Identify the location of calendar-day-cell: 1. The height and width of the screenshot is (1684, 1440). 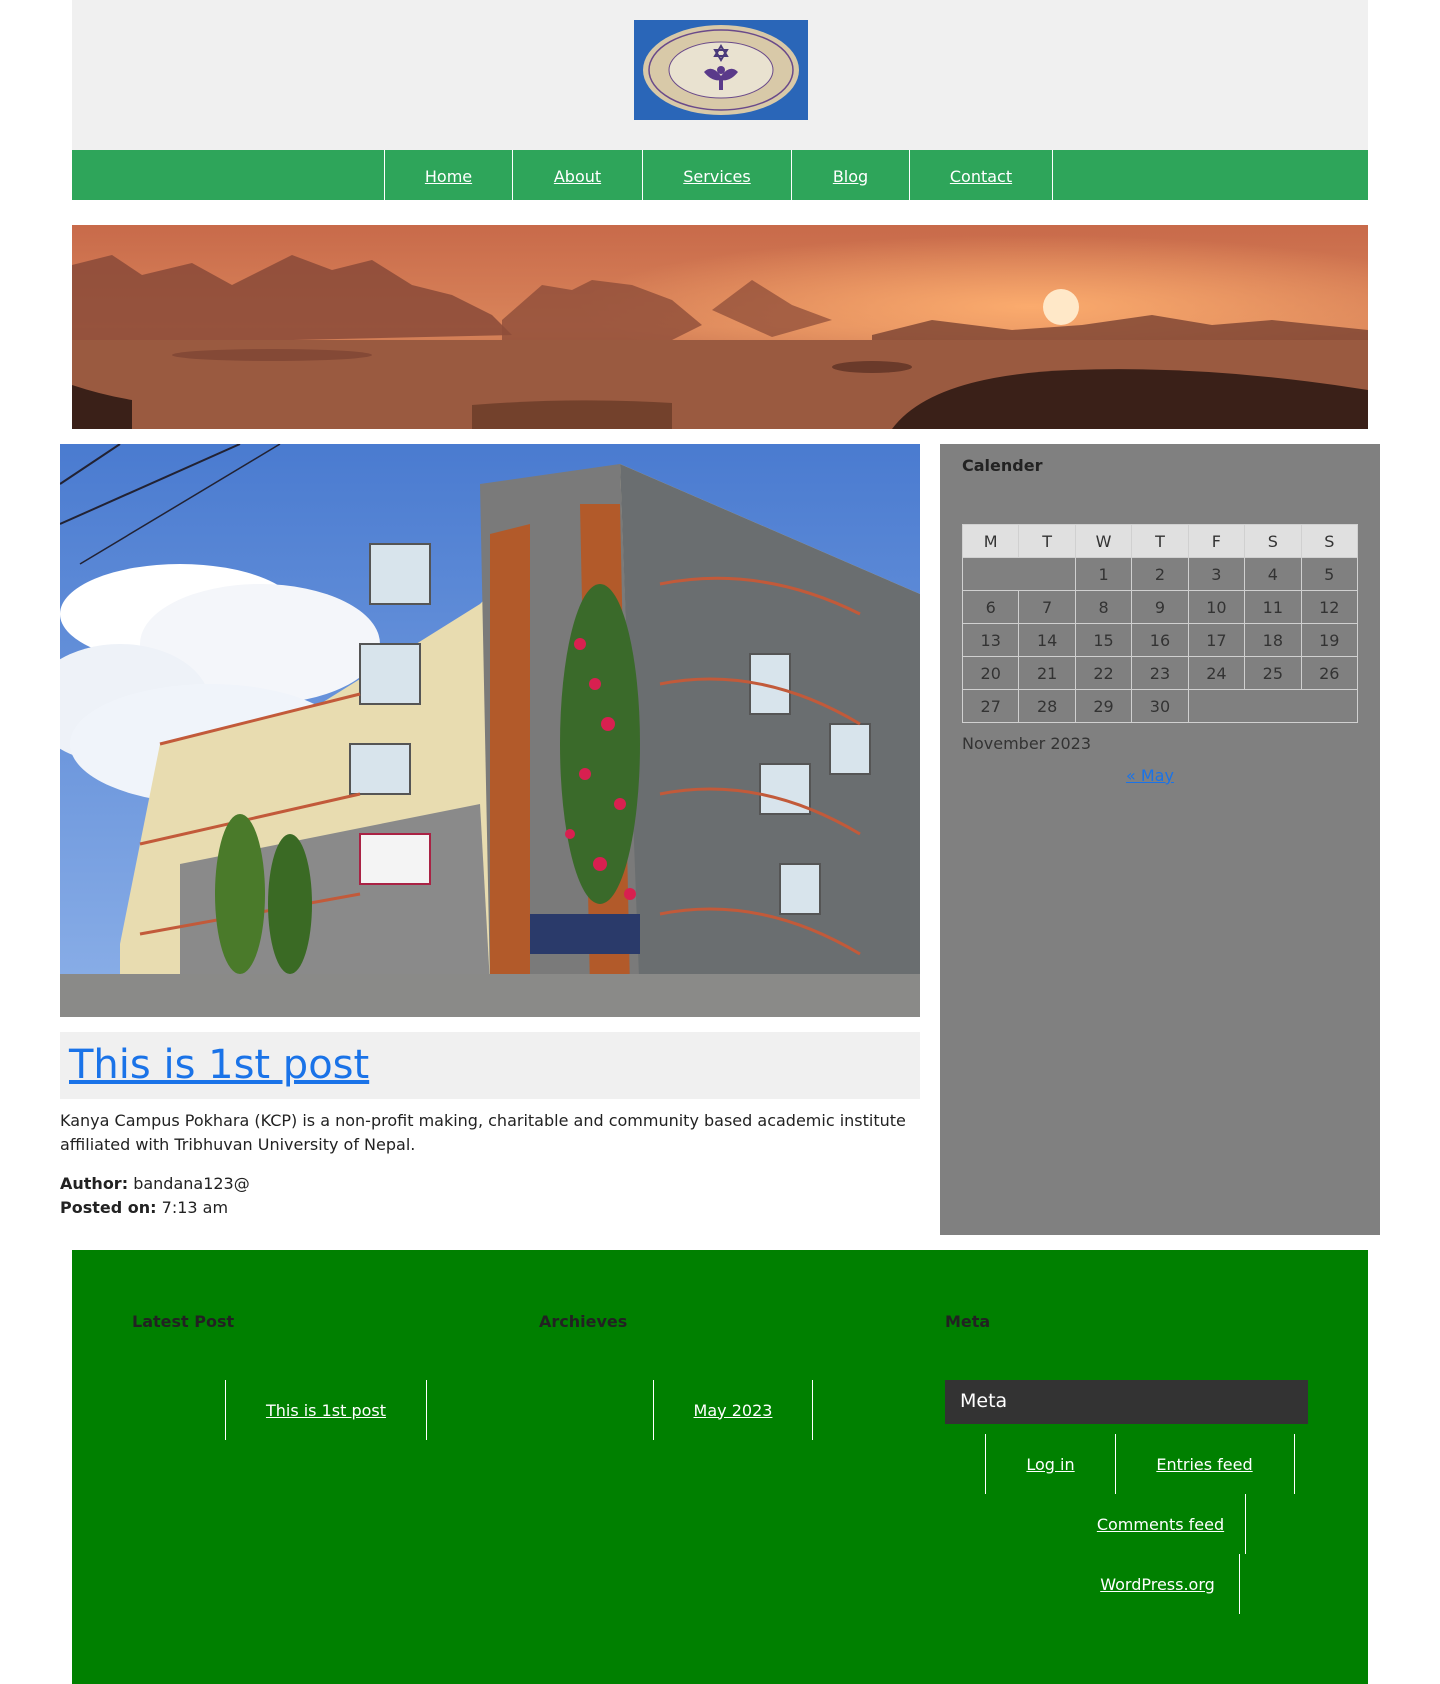
(1103, 574).